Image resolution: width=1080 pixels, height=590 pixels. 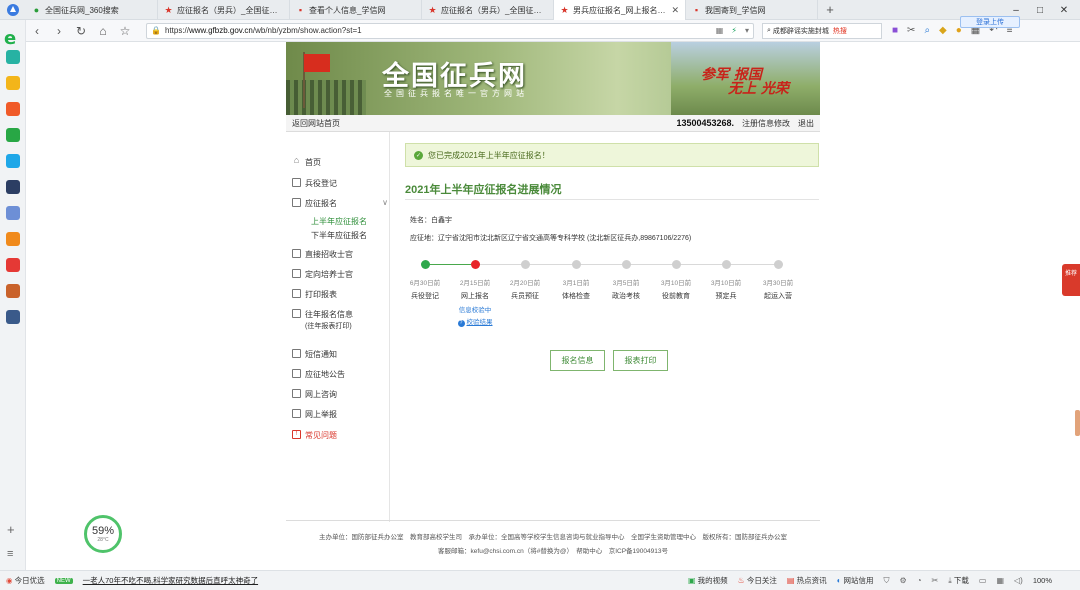 What do you see at coordinates (13, 317) in the screenshot?
I see `game3-icon` at bounding box center [13, 317].